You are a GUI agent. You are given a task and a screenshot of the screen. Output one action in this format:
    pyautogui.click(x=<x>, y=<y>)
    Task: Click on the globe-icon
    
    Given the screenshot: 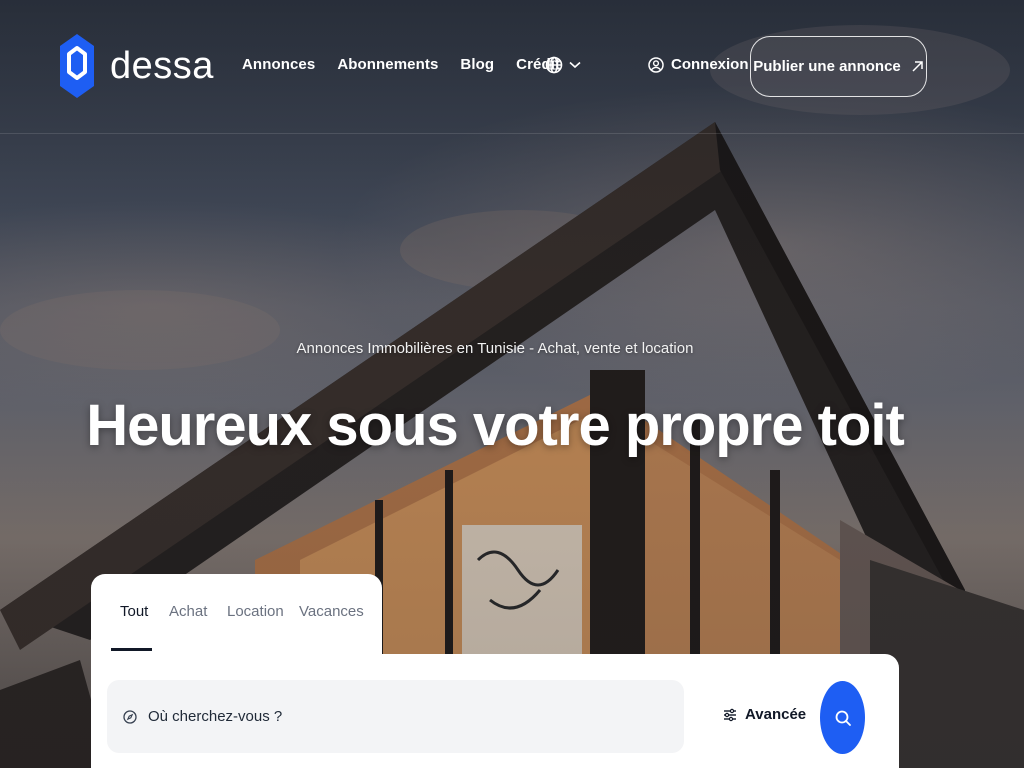 What is the action you would take?
    pyautogui.click(x=554, y=65)
    